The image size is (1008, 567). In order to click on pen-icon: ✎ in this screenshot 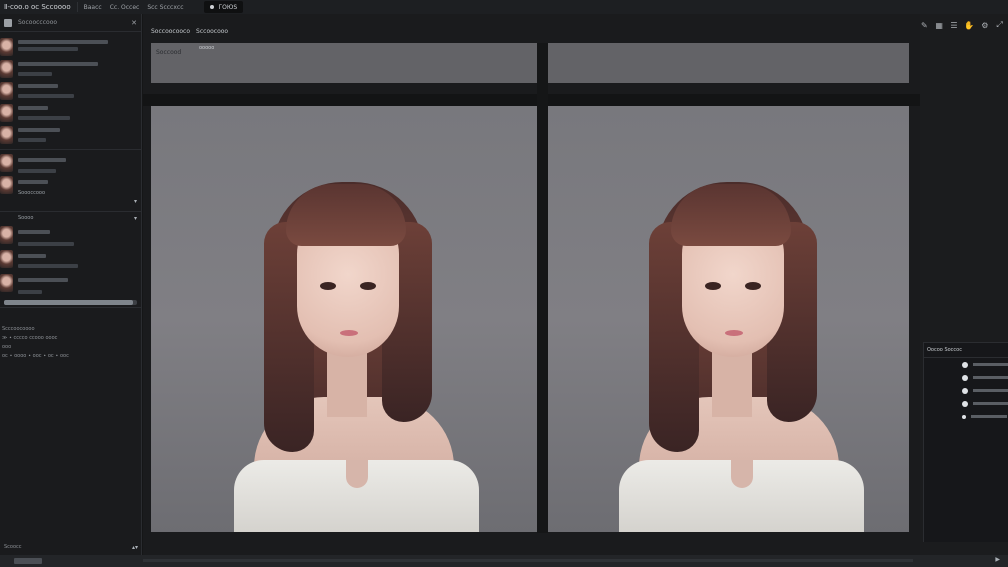, I will do `click(924, 25)`.